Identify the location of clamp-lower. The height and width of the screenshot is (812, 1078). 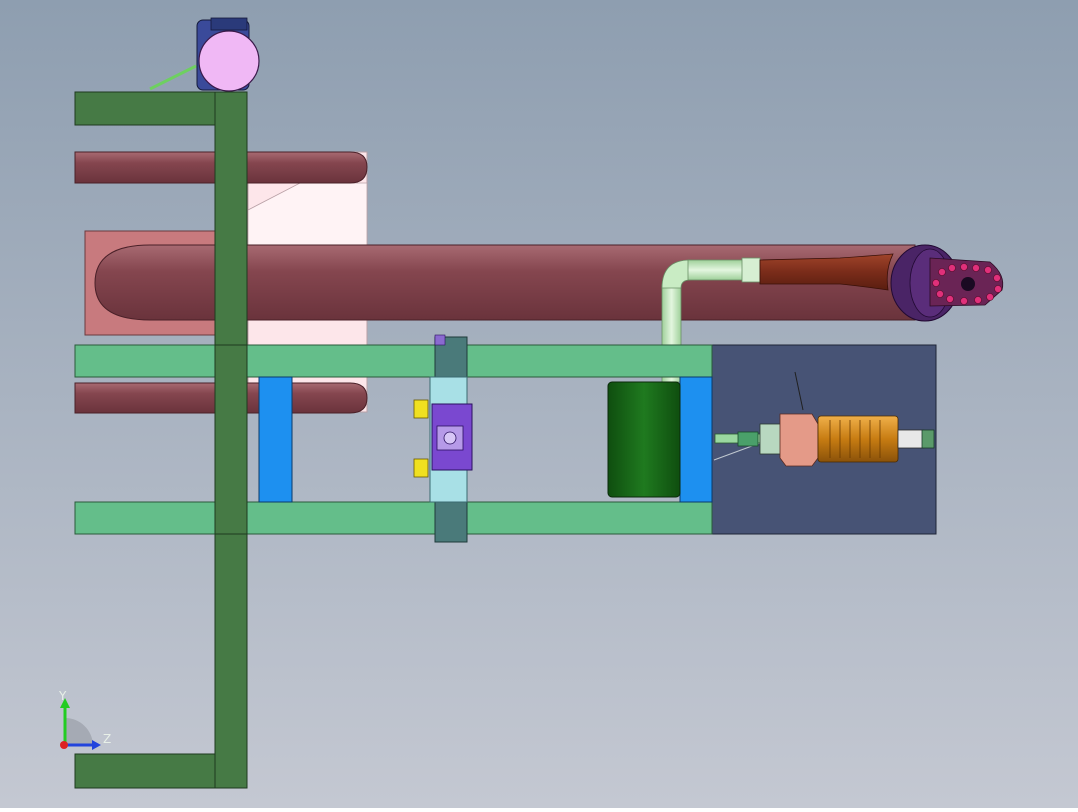
(421, 468).